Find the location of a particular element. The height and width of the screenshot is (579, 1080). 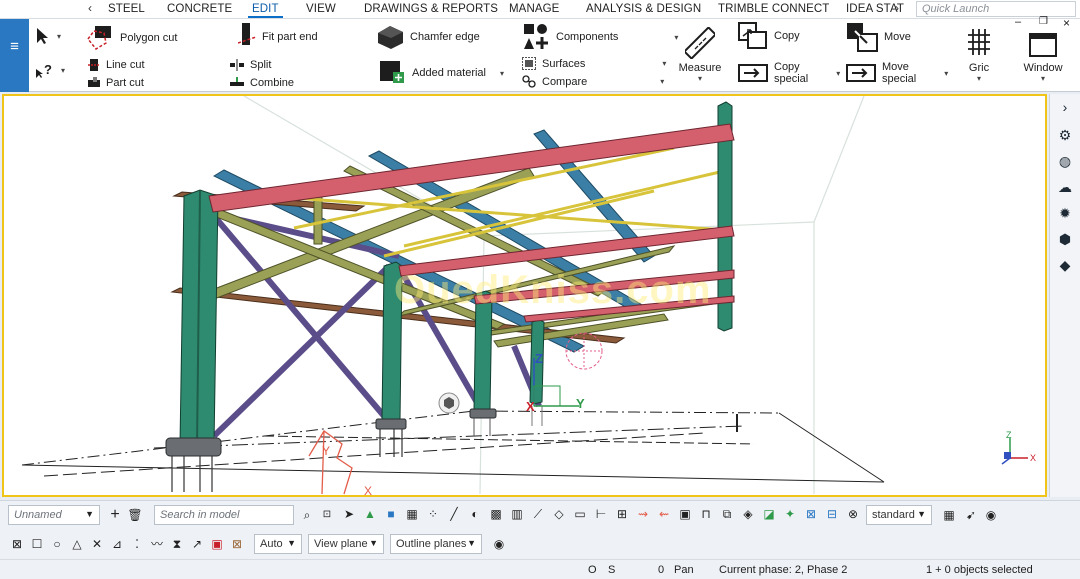

window-button: Window ▾ is located at coordinates (1043, 58).